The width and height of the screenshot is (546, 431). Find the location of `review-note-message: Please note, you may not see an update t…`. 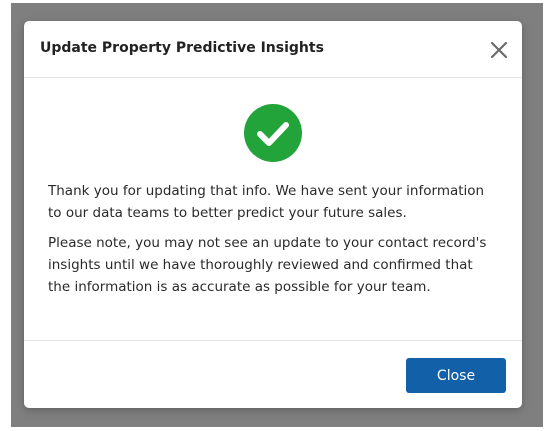

review-note-message: Please note, you may not see an update t… is located at coordinates (267, 265).